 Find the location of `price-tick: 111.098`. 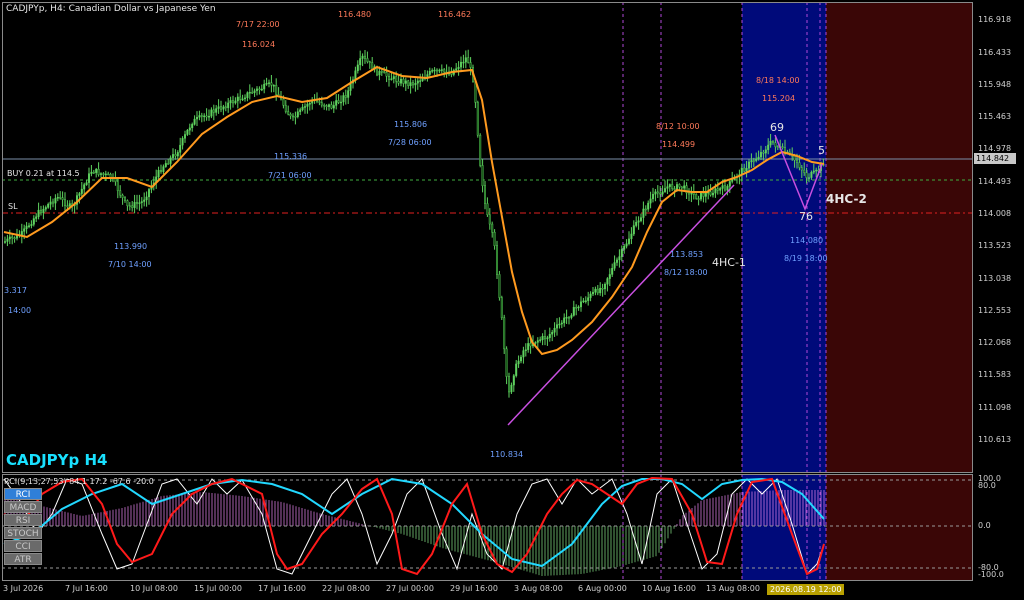

price-tick: 111.098 is located at coordinates (995, 407).